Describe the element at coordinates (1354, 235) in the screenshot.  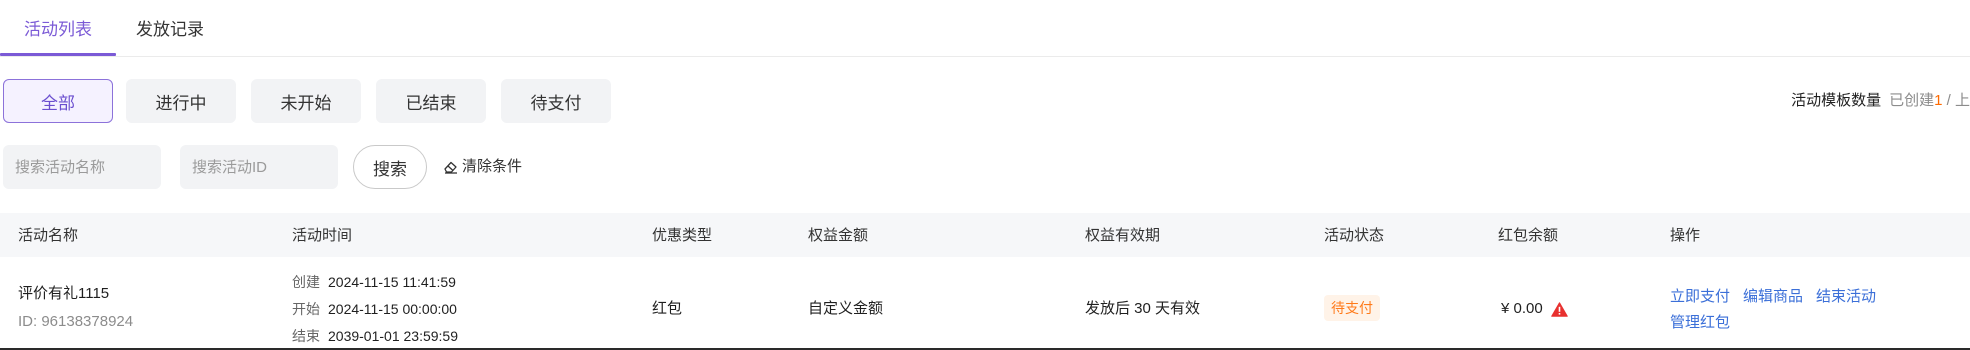
I see `column-header-status: 活动状态` at that location.